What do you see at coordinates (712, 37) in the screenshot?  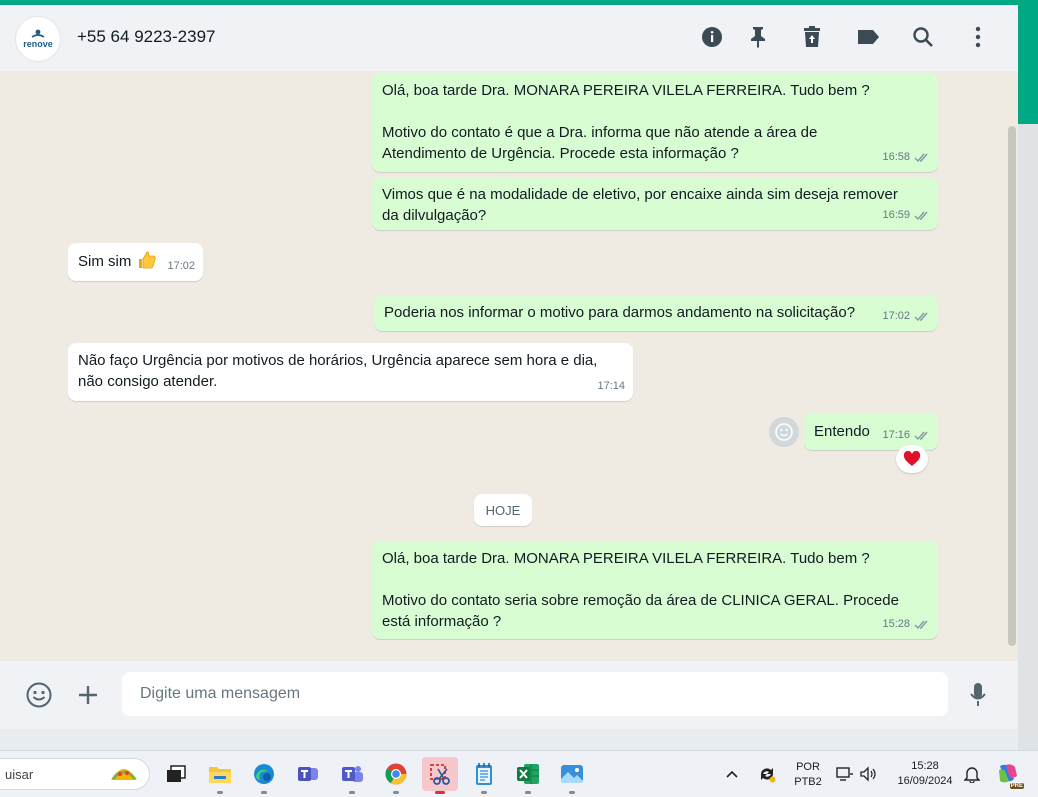 I see `info-icon` at bounding box center [712, 37].